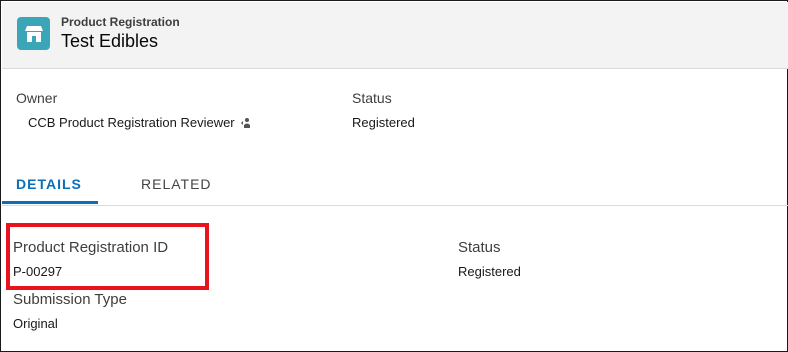 The image size is (788, 352). Describe the element at coordinates (246, 123) in the screenshot. I see `change-owner-icon` at that location.